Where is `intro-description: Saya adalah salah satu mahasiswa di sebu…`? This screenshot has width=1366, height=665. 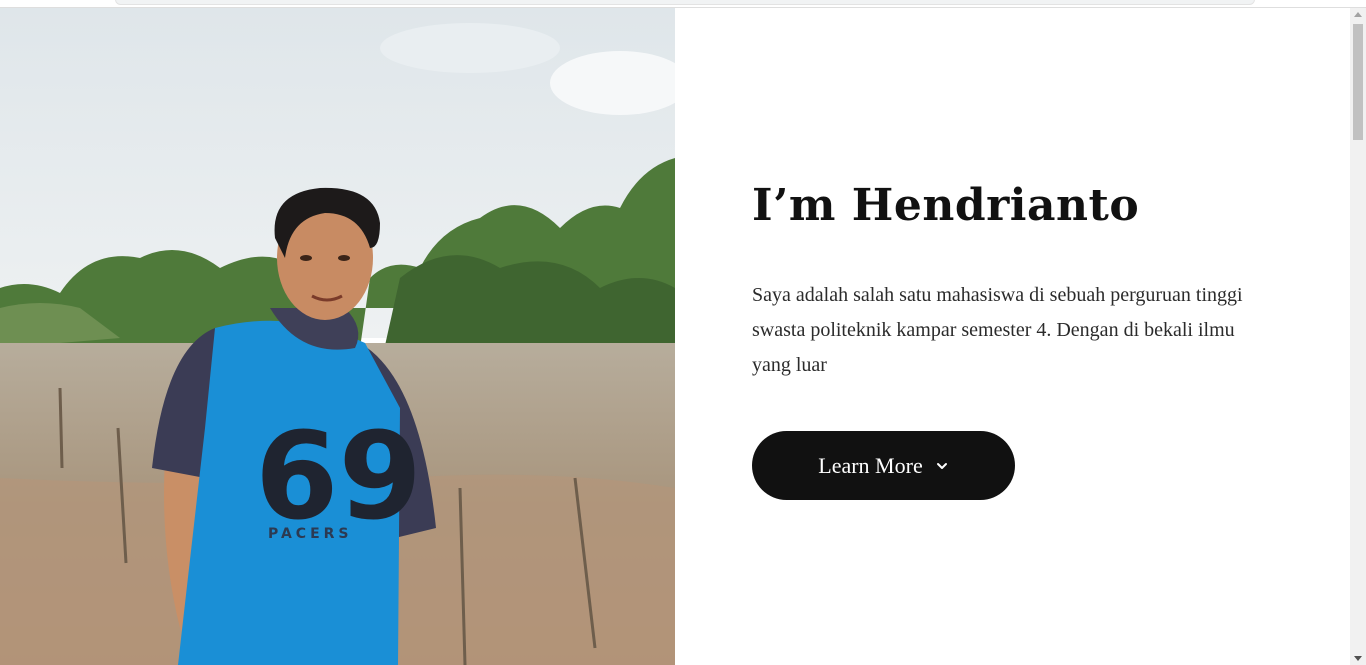
intro-description: Saya adalah salah satu mahasiswa di sebu… is located at coordinates (997, 330).